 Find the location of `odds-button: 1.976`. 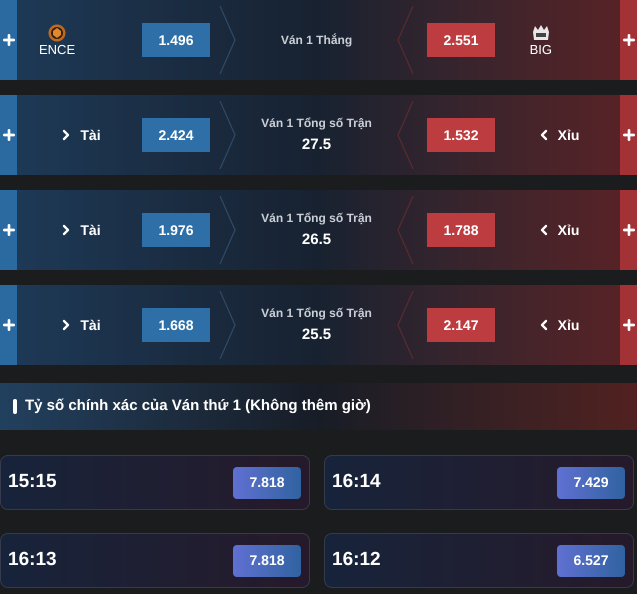

odds-button: 1.976 is located at coordinates (176, 230).